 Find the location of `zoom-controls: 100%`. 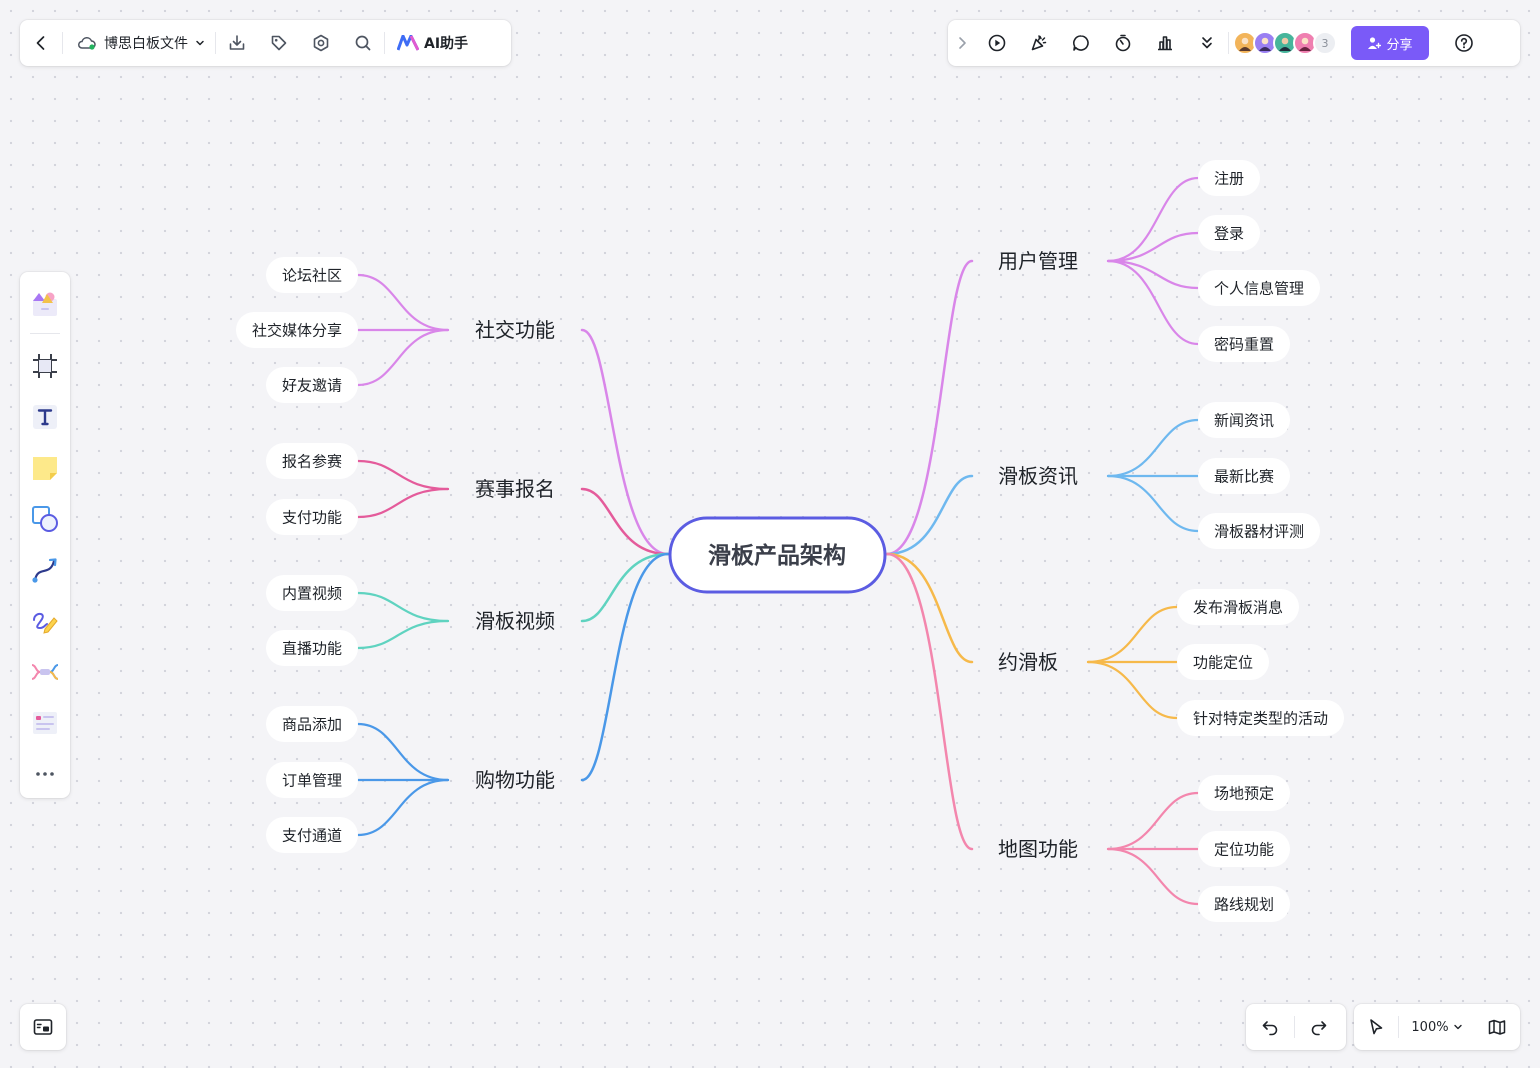

zoom-controls: 100% is located at coordinates (1437, 1027).